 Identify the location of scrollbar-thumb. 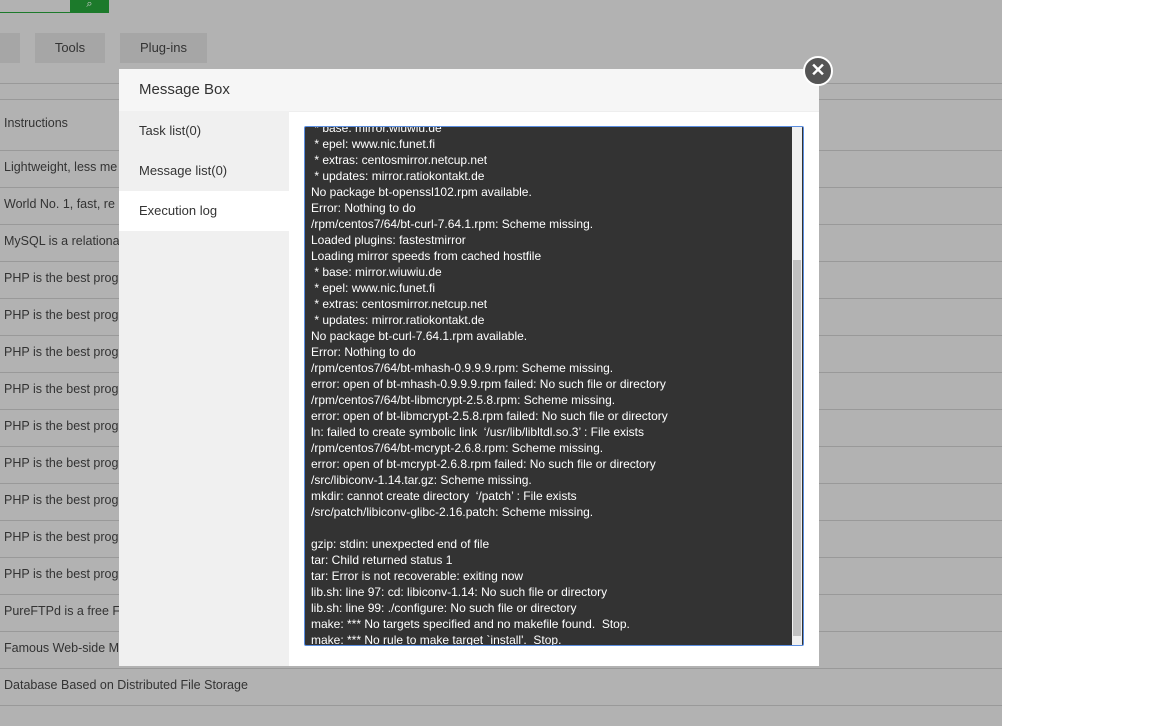
(797, 448).